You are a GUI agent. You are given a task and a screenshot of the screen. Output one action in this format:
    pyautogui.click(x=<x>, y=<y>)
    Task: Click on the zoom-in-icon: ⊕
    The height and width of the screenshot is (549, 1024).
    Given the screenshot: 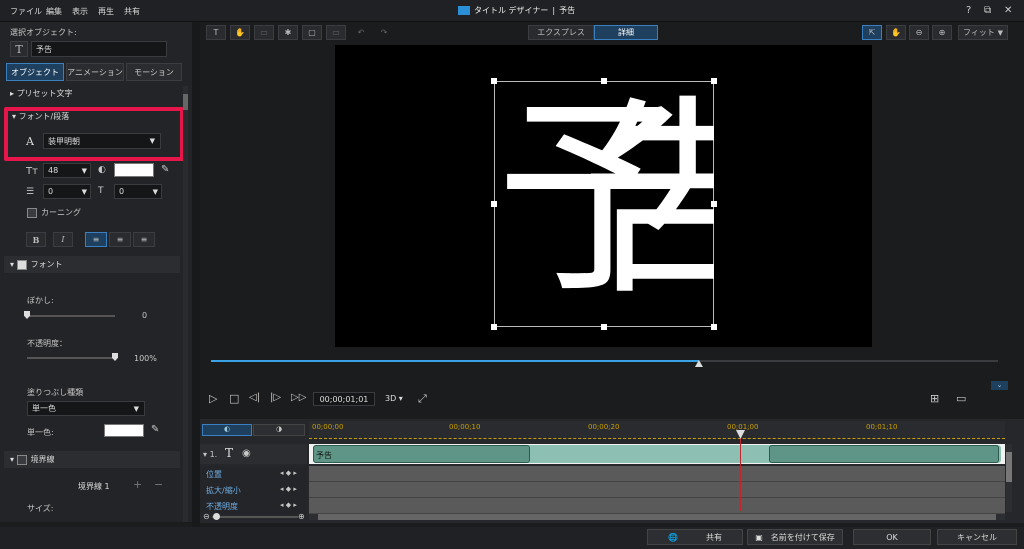 What is the action you would take?
    pyautogui.click(x=942, y=32)
    